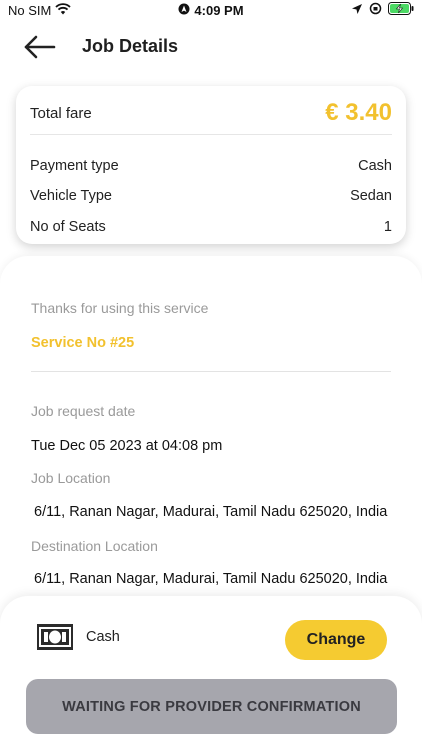 This screenshot has width=422, height=750. Describe the element at coordinates (336, 640) in the screenshot. I see `change-payment-button: Change` at that location.